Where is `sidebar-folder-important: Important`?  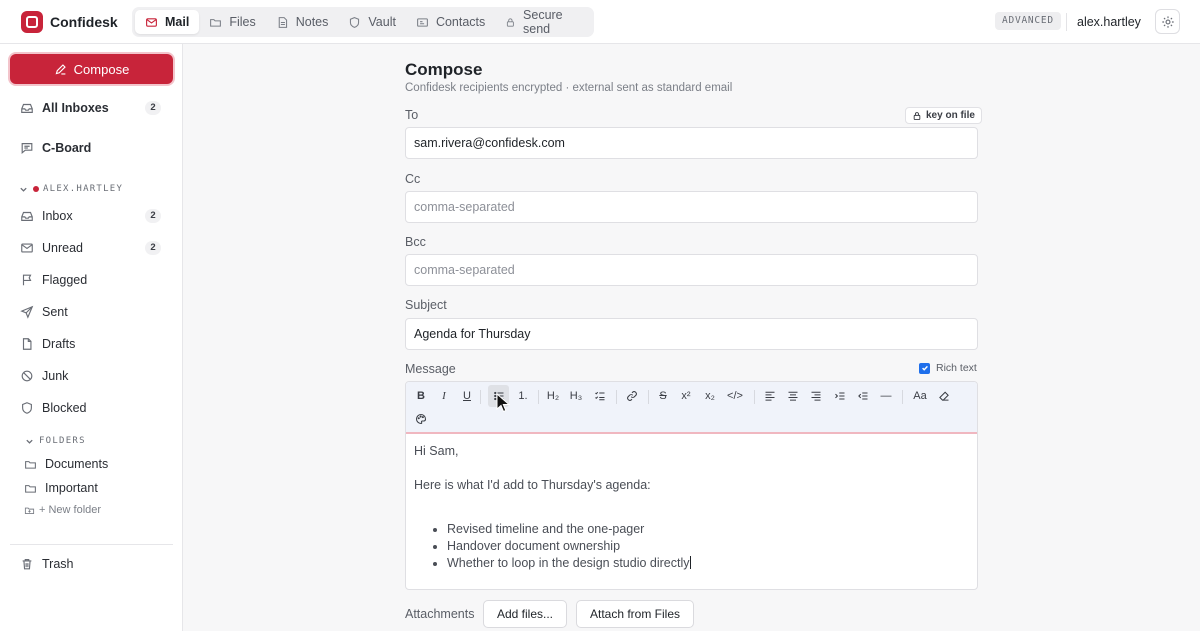 sidebar-folder-important: Important is located at coordinates (61, 488).